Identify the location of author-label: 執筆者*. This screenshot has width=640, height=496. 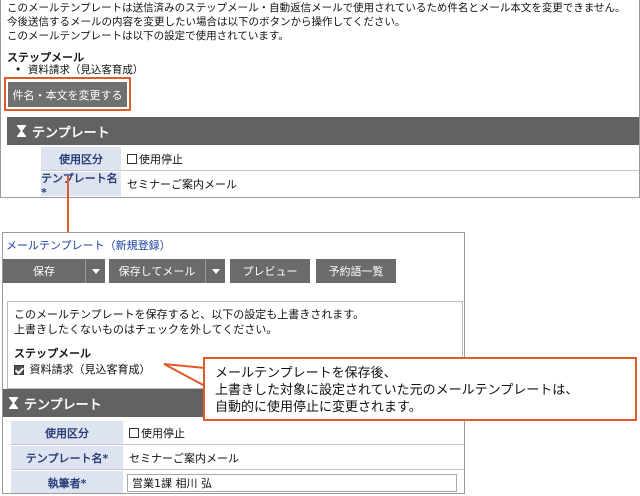
(67, 482).